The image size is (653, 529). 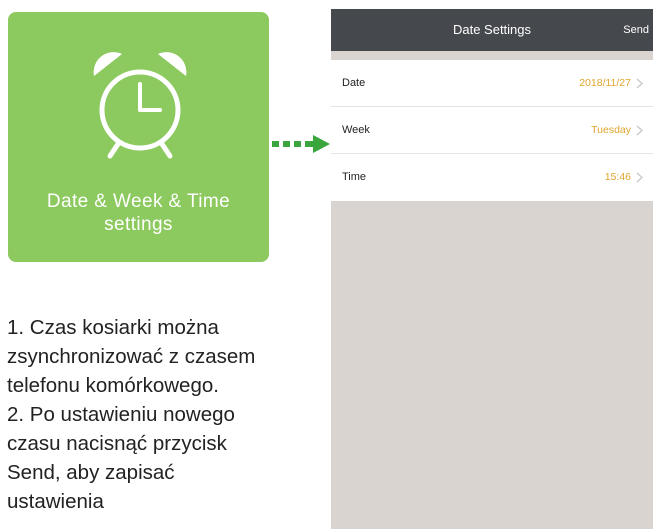 I want to click on instruction-line: Send, aby zapisać, so click(x=91, y=472).